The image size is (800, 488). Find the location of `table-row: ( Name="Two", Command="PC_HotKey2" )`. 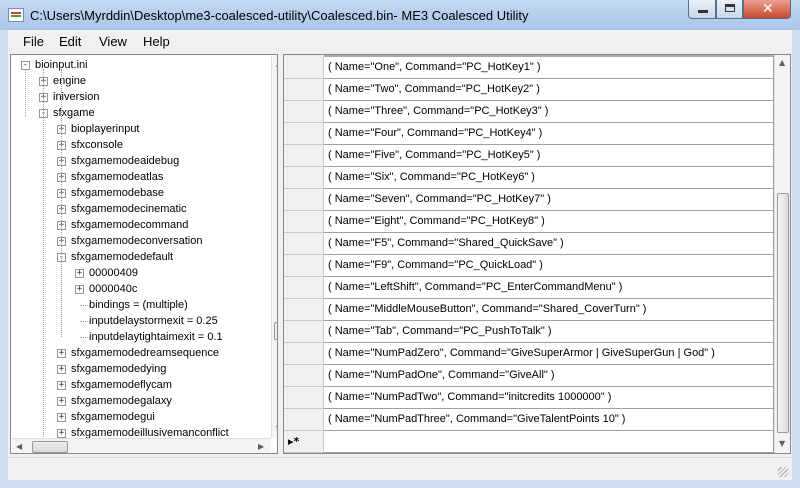

table-row: ( Name="Two", Command="PC_HotKey2" ) is located at coordinates (529, 90).